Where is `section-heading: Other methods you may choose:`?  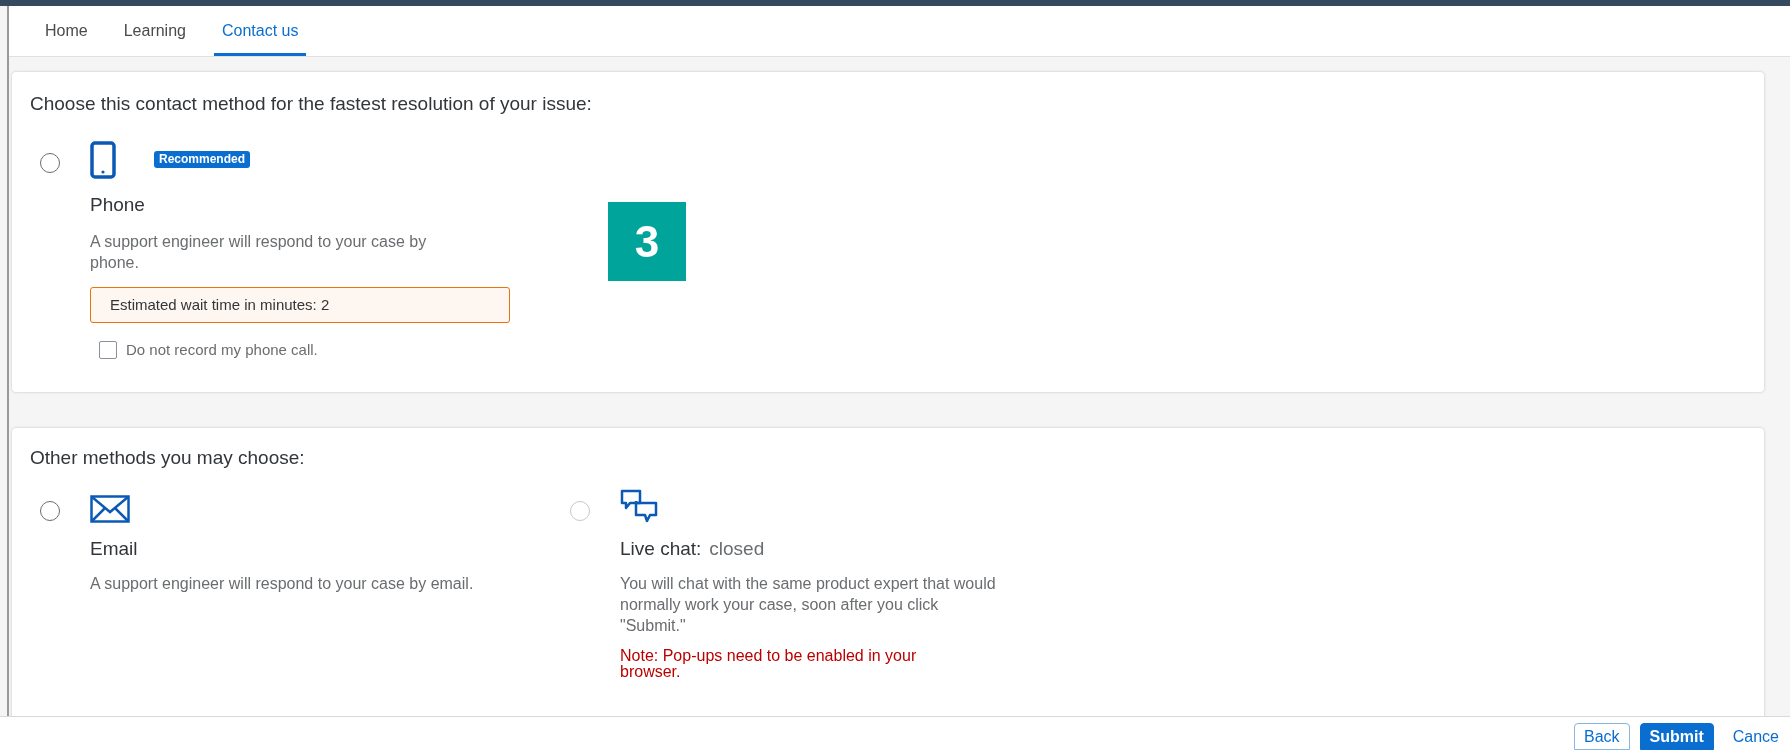
section-heading: Other methods you may choose: is located at coordinates (168, 458).